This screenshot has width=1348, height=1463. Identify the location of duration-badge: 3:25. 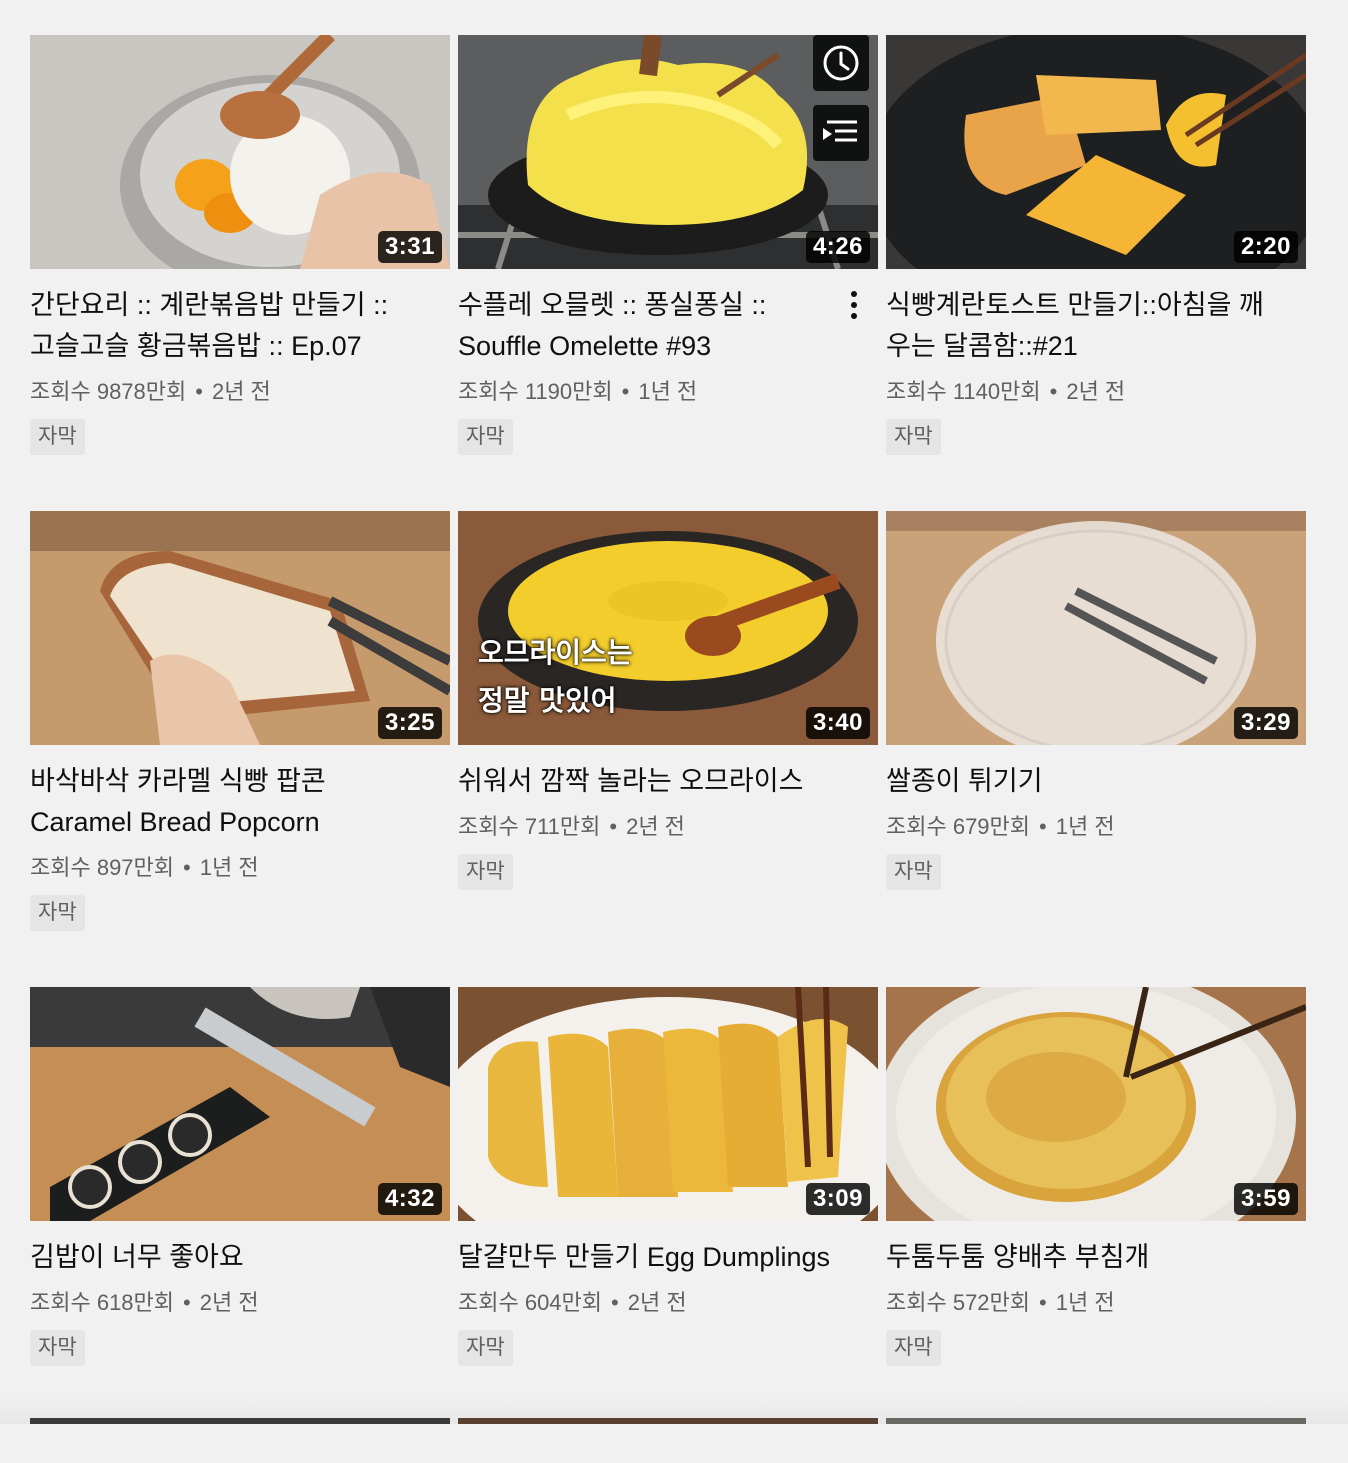
(409, 723).